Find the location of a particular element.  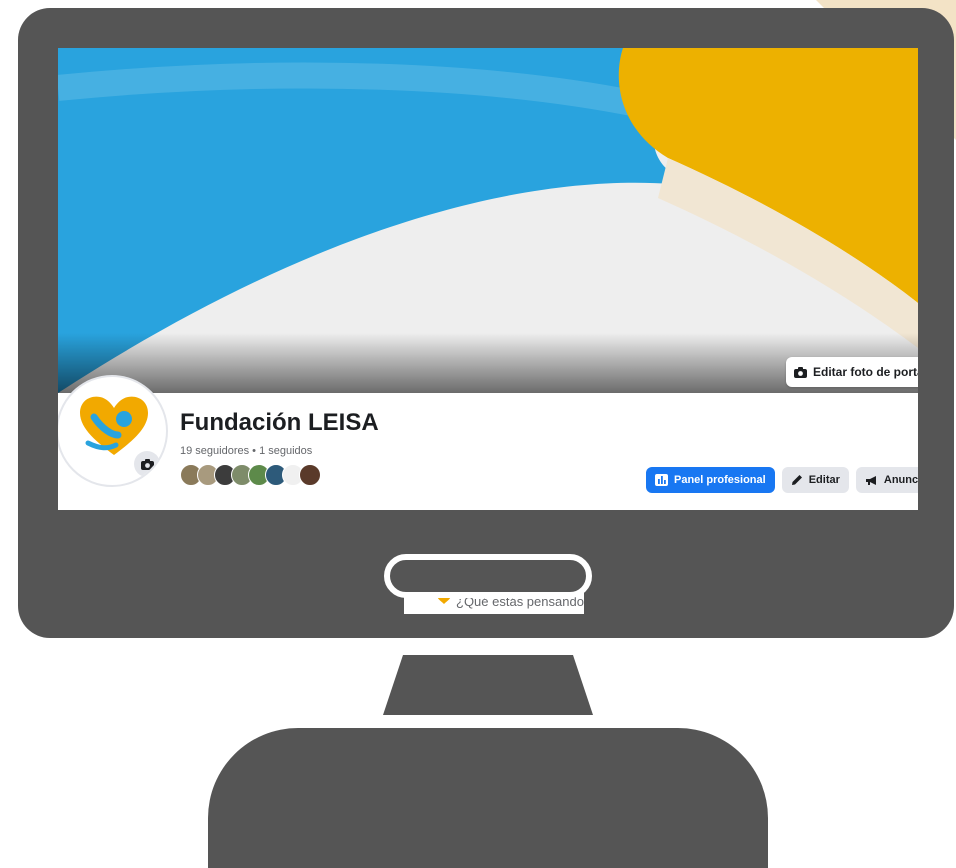

monitor-base is located at coordinates (488, 798).